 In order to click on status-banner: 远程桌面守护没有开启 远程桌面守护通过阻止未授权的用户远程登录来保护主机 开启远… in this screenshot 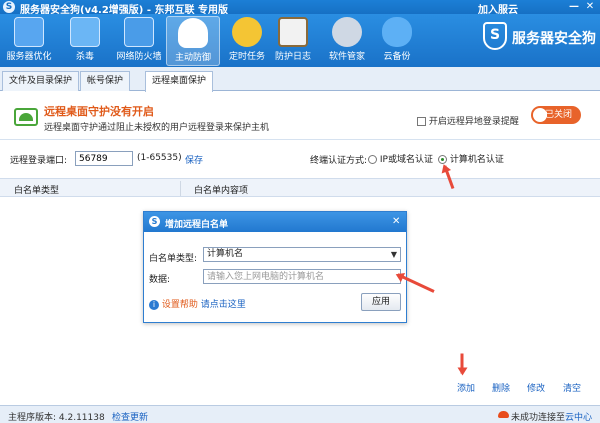, I will do `click(300, 116)`.